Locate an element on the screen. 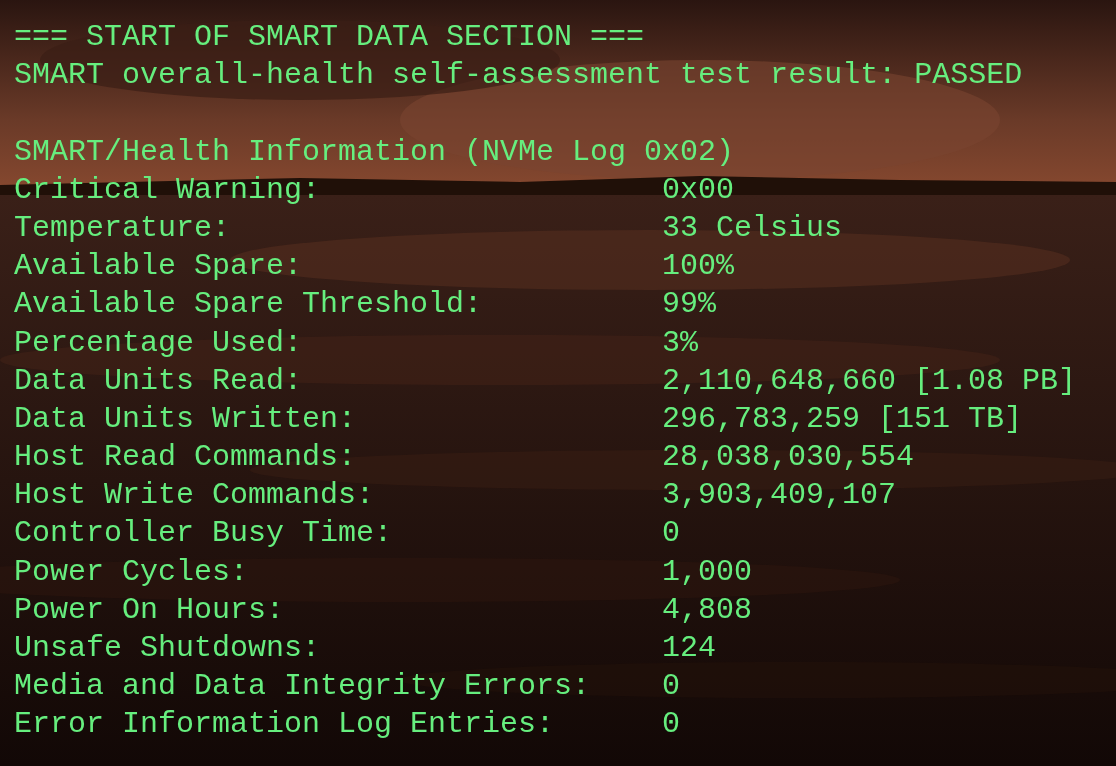 This screenshot has width=1116, height=766. field-label: Power On Hours: is located at coordinates (149, 609).